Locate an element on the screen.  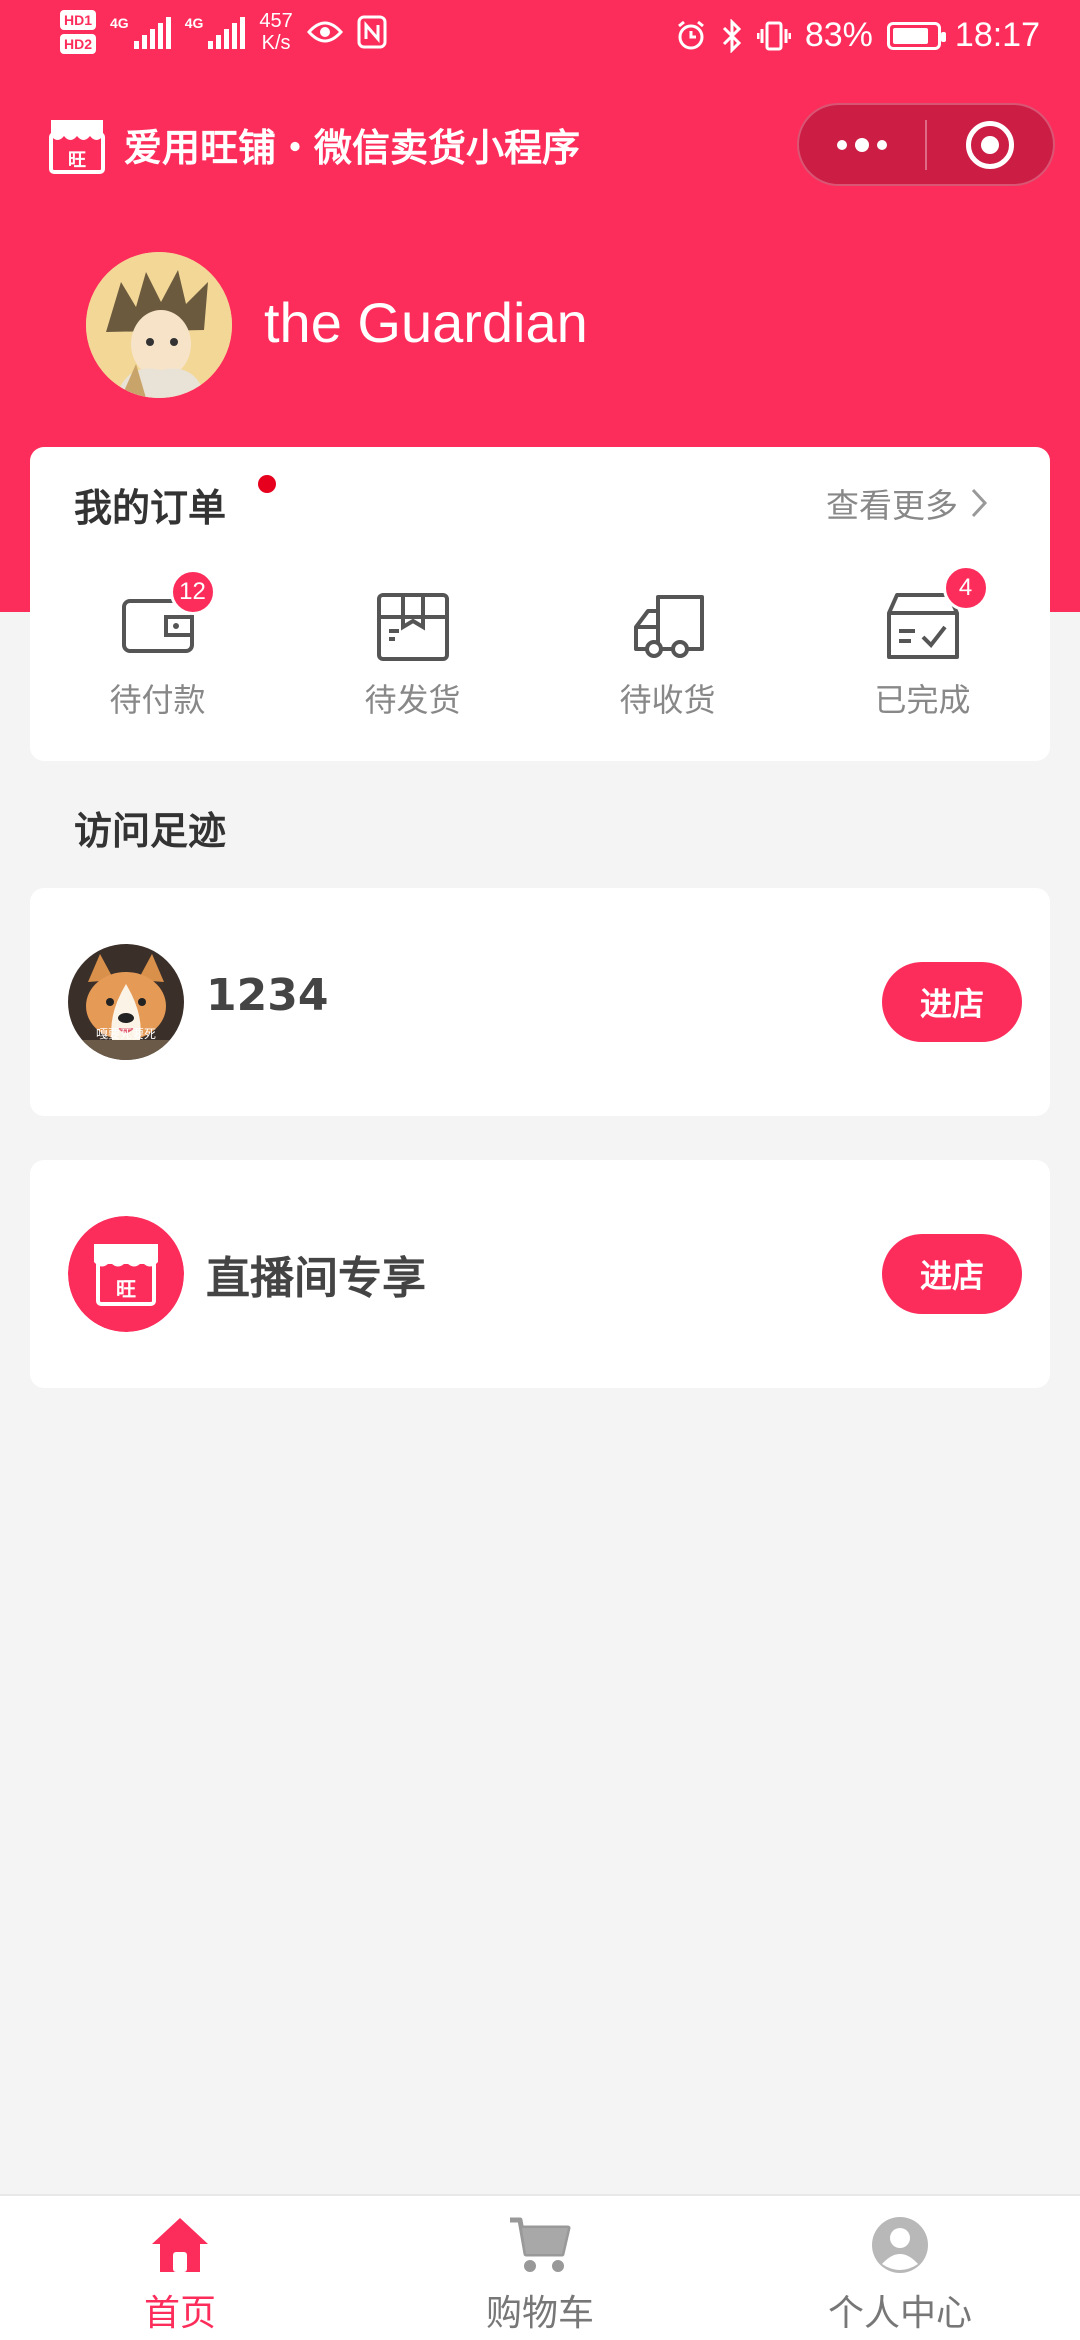
shop-avatar: 嘎要死要死 is located at coordinates (126, 1002).